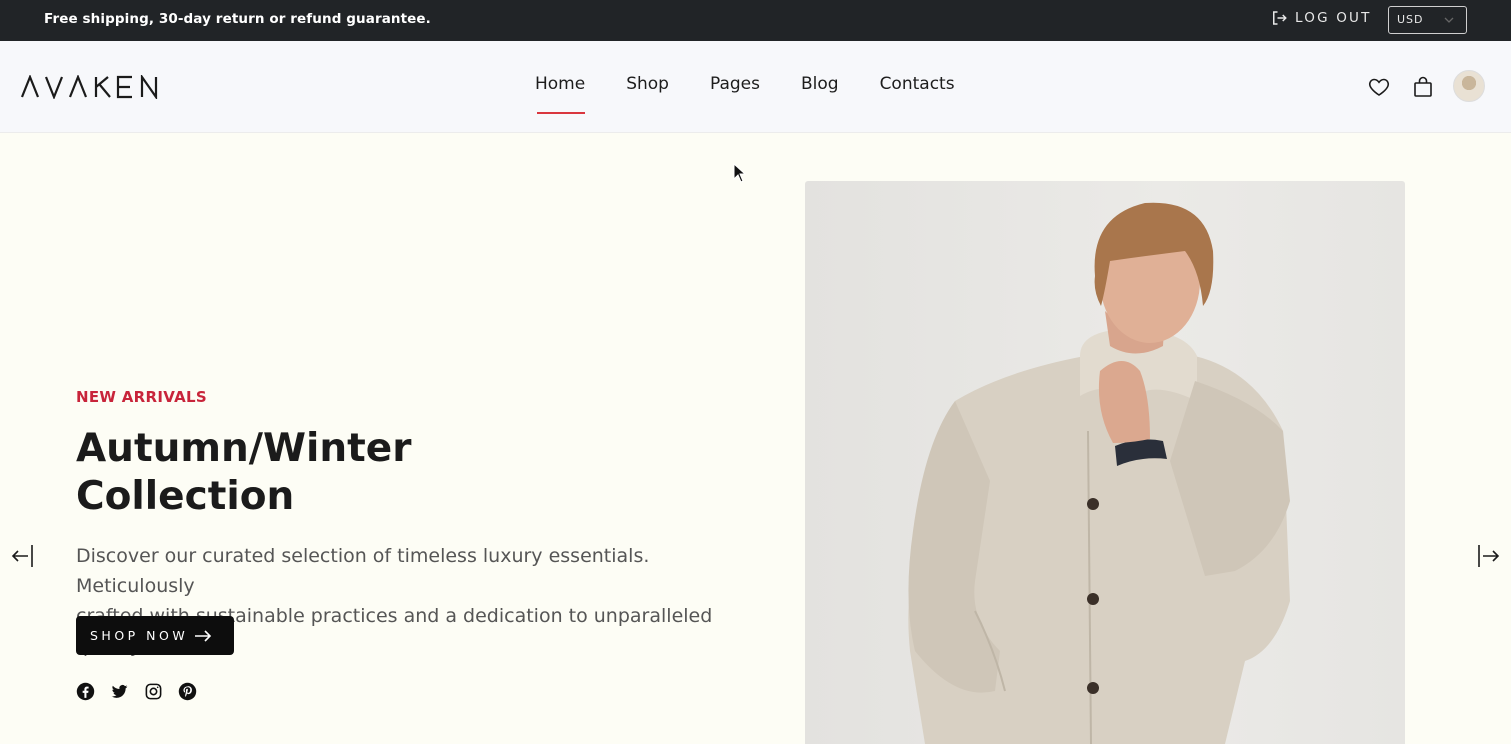  Describe the element at coordinates (917, 84) in the screenshot. I see `nav-contacts: Contacts` at that location.